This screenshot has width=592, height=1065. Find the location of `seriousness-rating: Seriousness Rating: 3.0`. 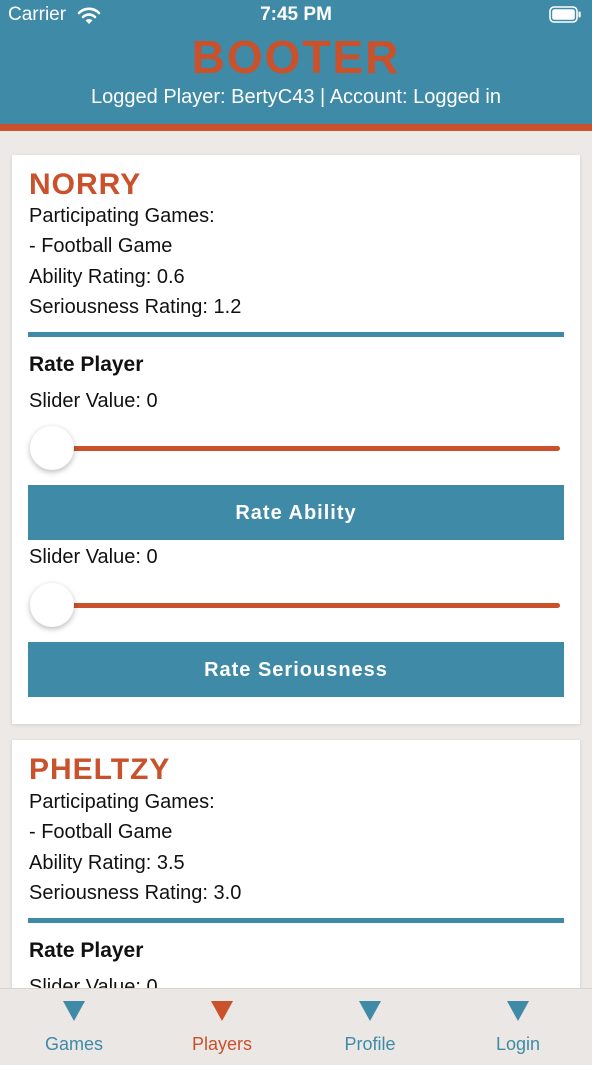

seriousness-rating: Seriousness Rating: 3.0 is located at coordinates (135, 893).